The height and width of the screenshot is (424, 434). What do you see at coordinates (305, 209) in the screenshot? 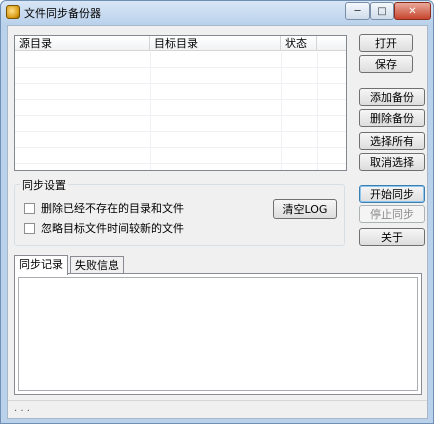
I see `clear-log-button: 清空LOG` at bounding box center [305, 209].